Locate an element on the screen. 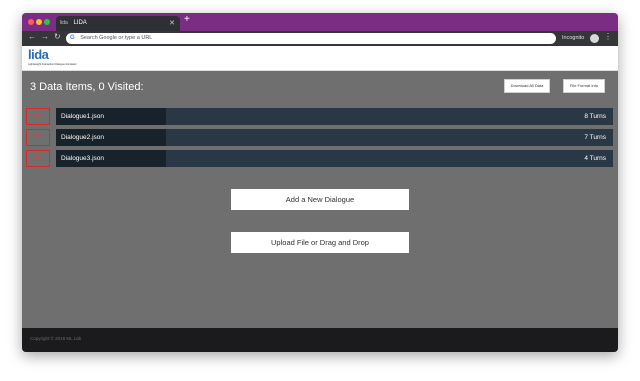 The width and height of the screenshot is (640, 381). footer-copyright: Copyright © 2019 ML Lab is located at coordinates (56, 338).